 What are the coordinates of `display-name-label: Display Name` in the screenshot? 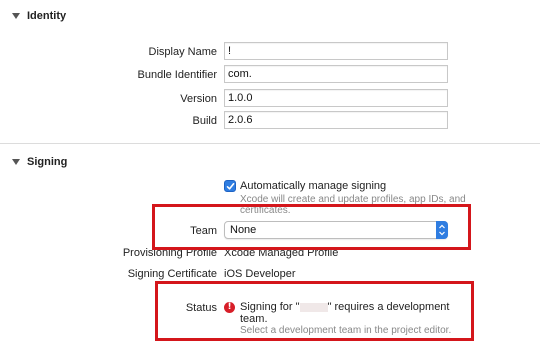 It's located at (182, 52).